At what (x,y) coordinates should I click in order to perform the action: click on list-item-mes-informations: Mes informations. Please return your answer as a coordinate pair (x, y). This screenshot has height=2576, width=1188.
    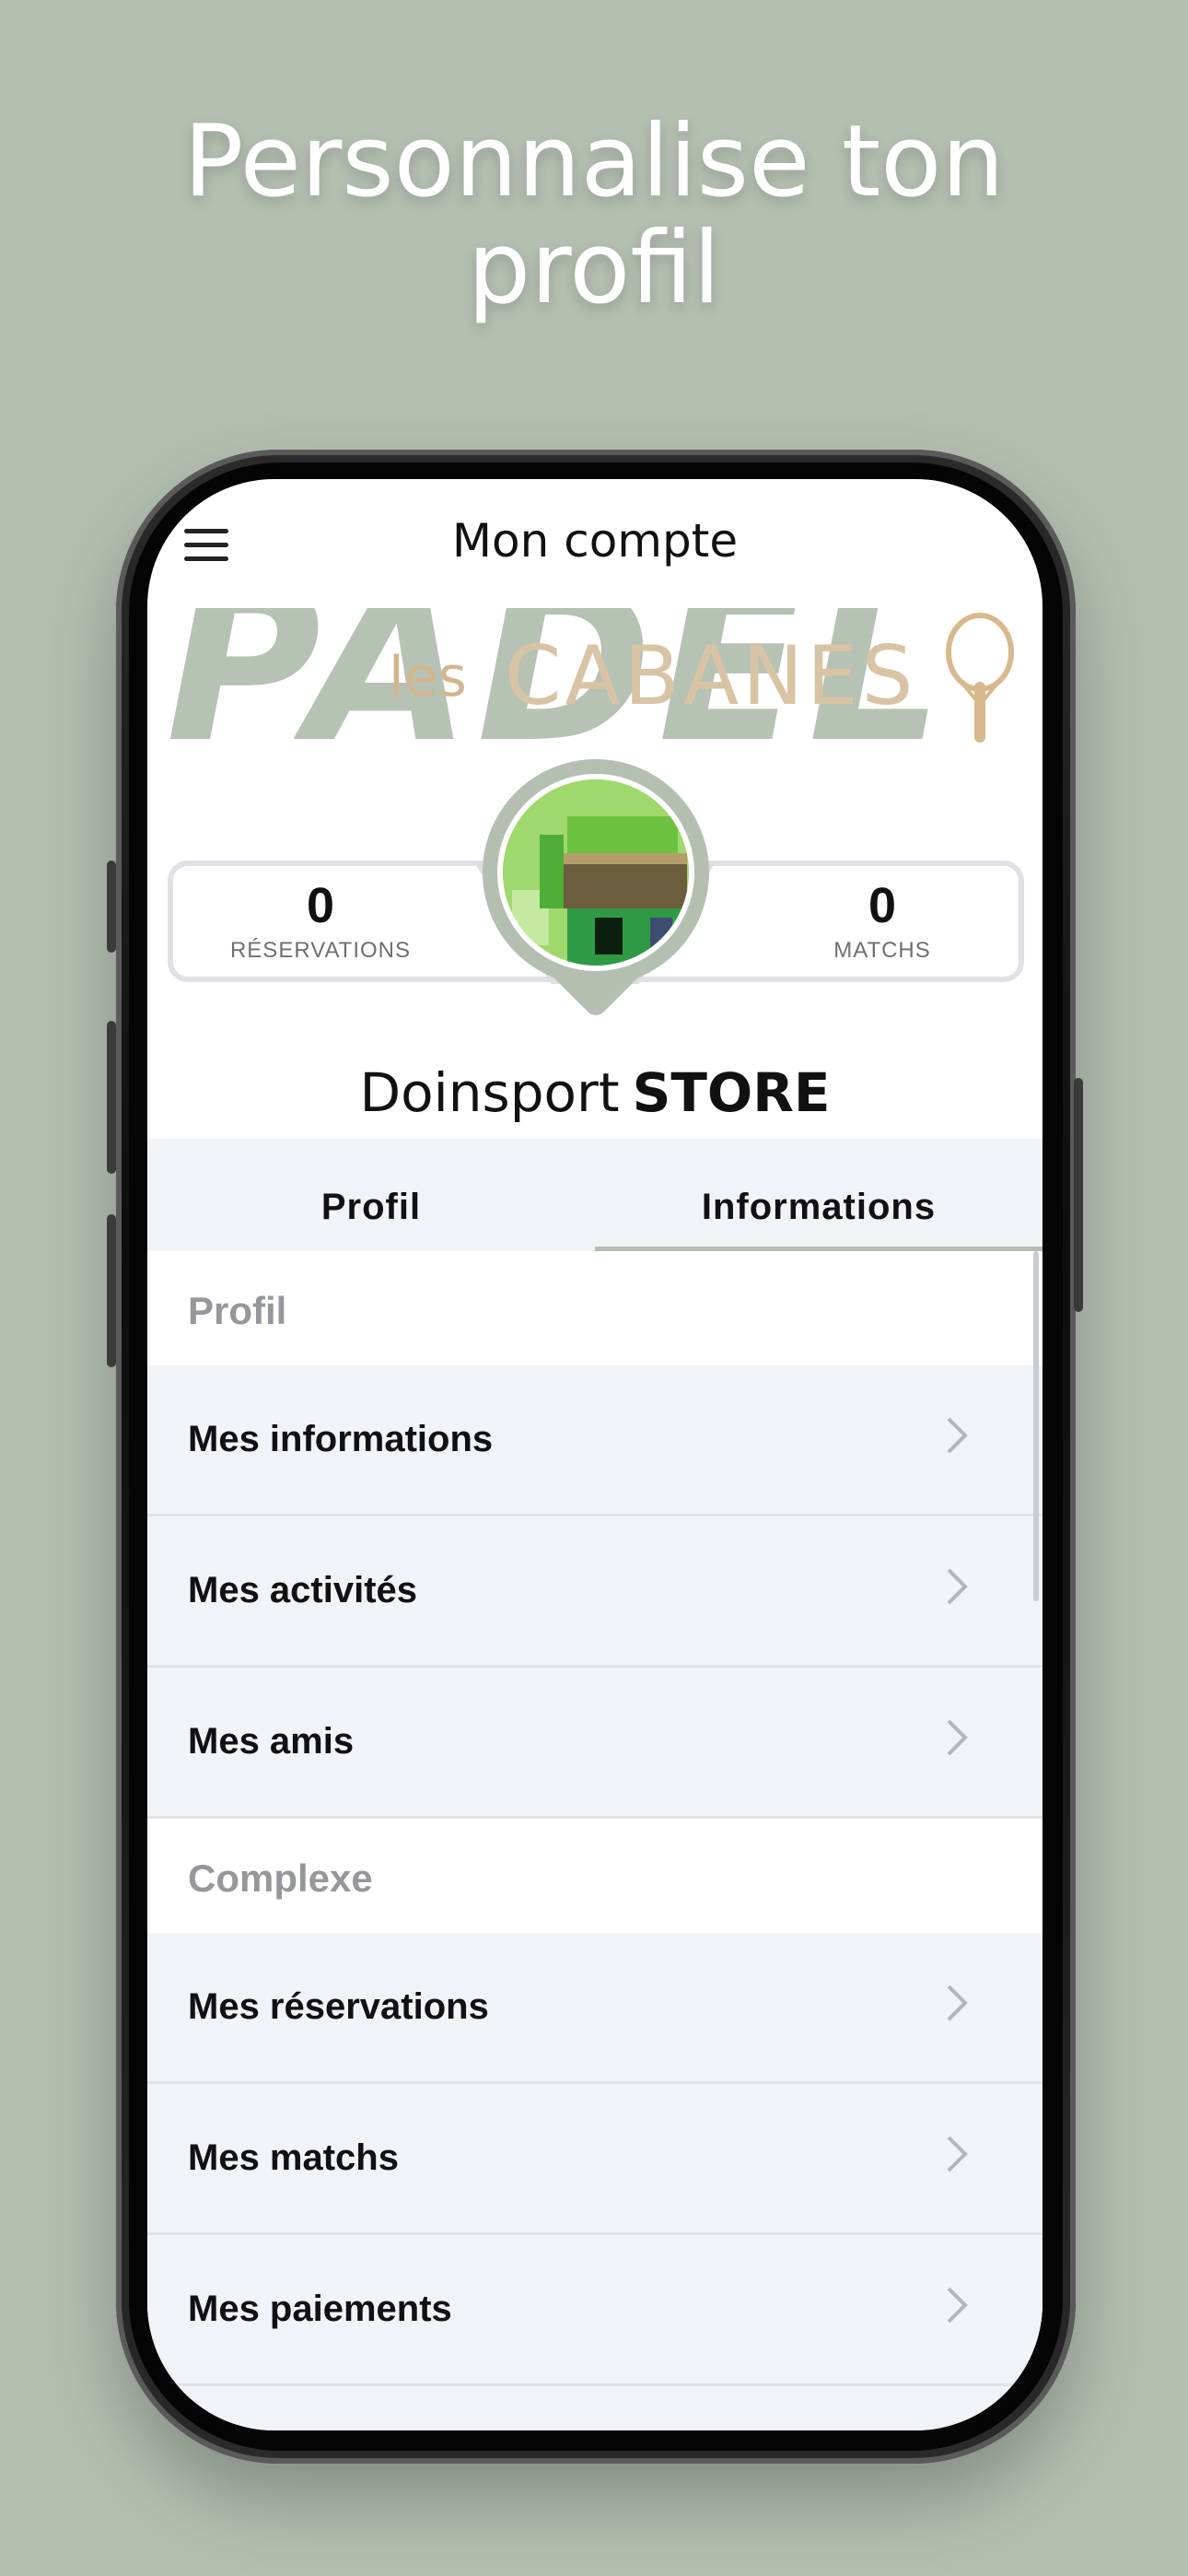
    Looking at the image, I should click on (594, 1440).